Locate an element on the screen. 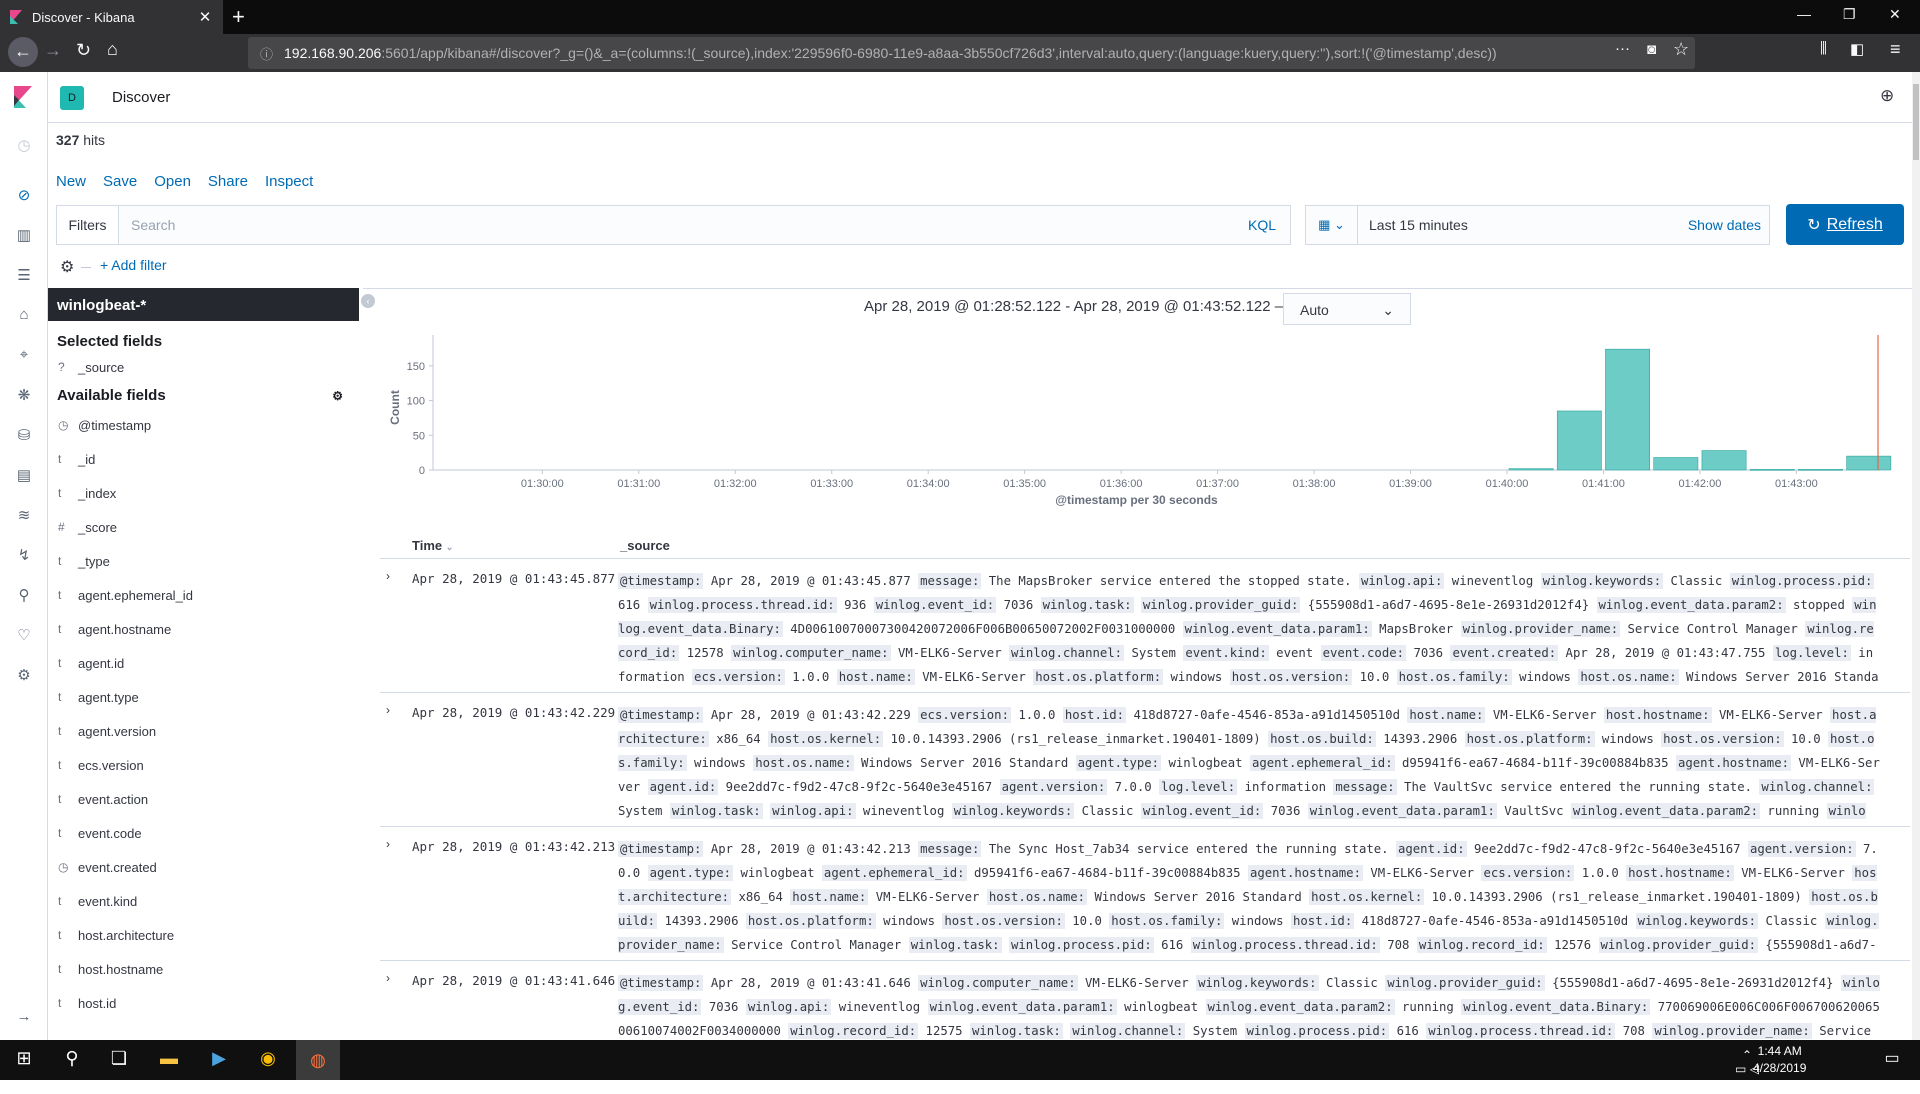  new-tab-icon: + is located at coordinates (238, 17).